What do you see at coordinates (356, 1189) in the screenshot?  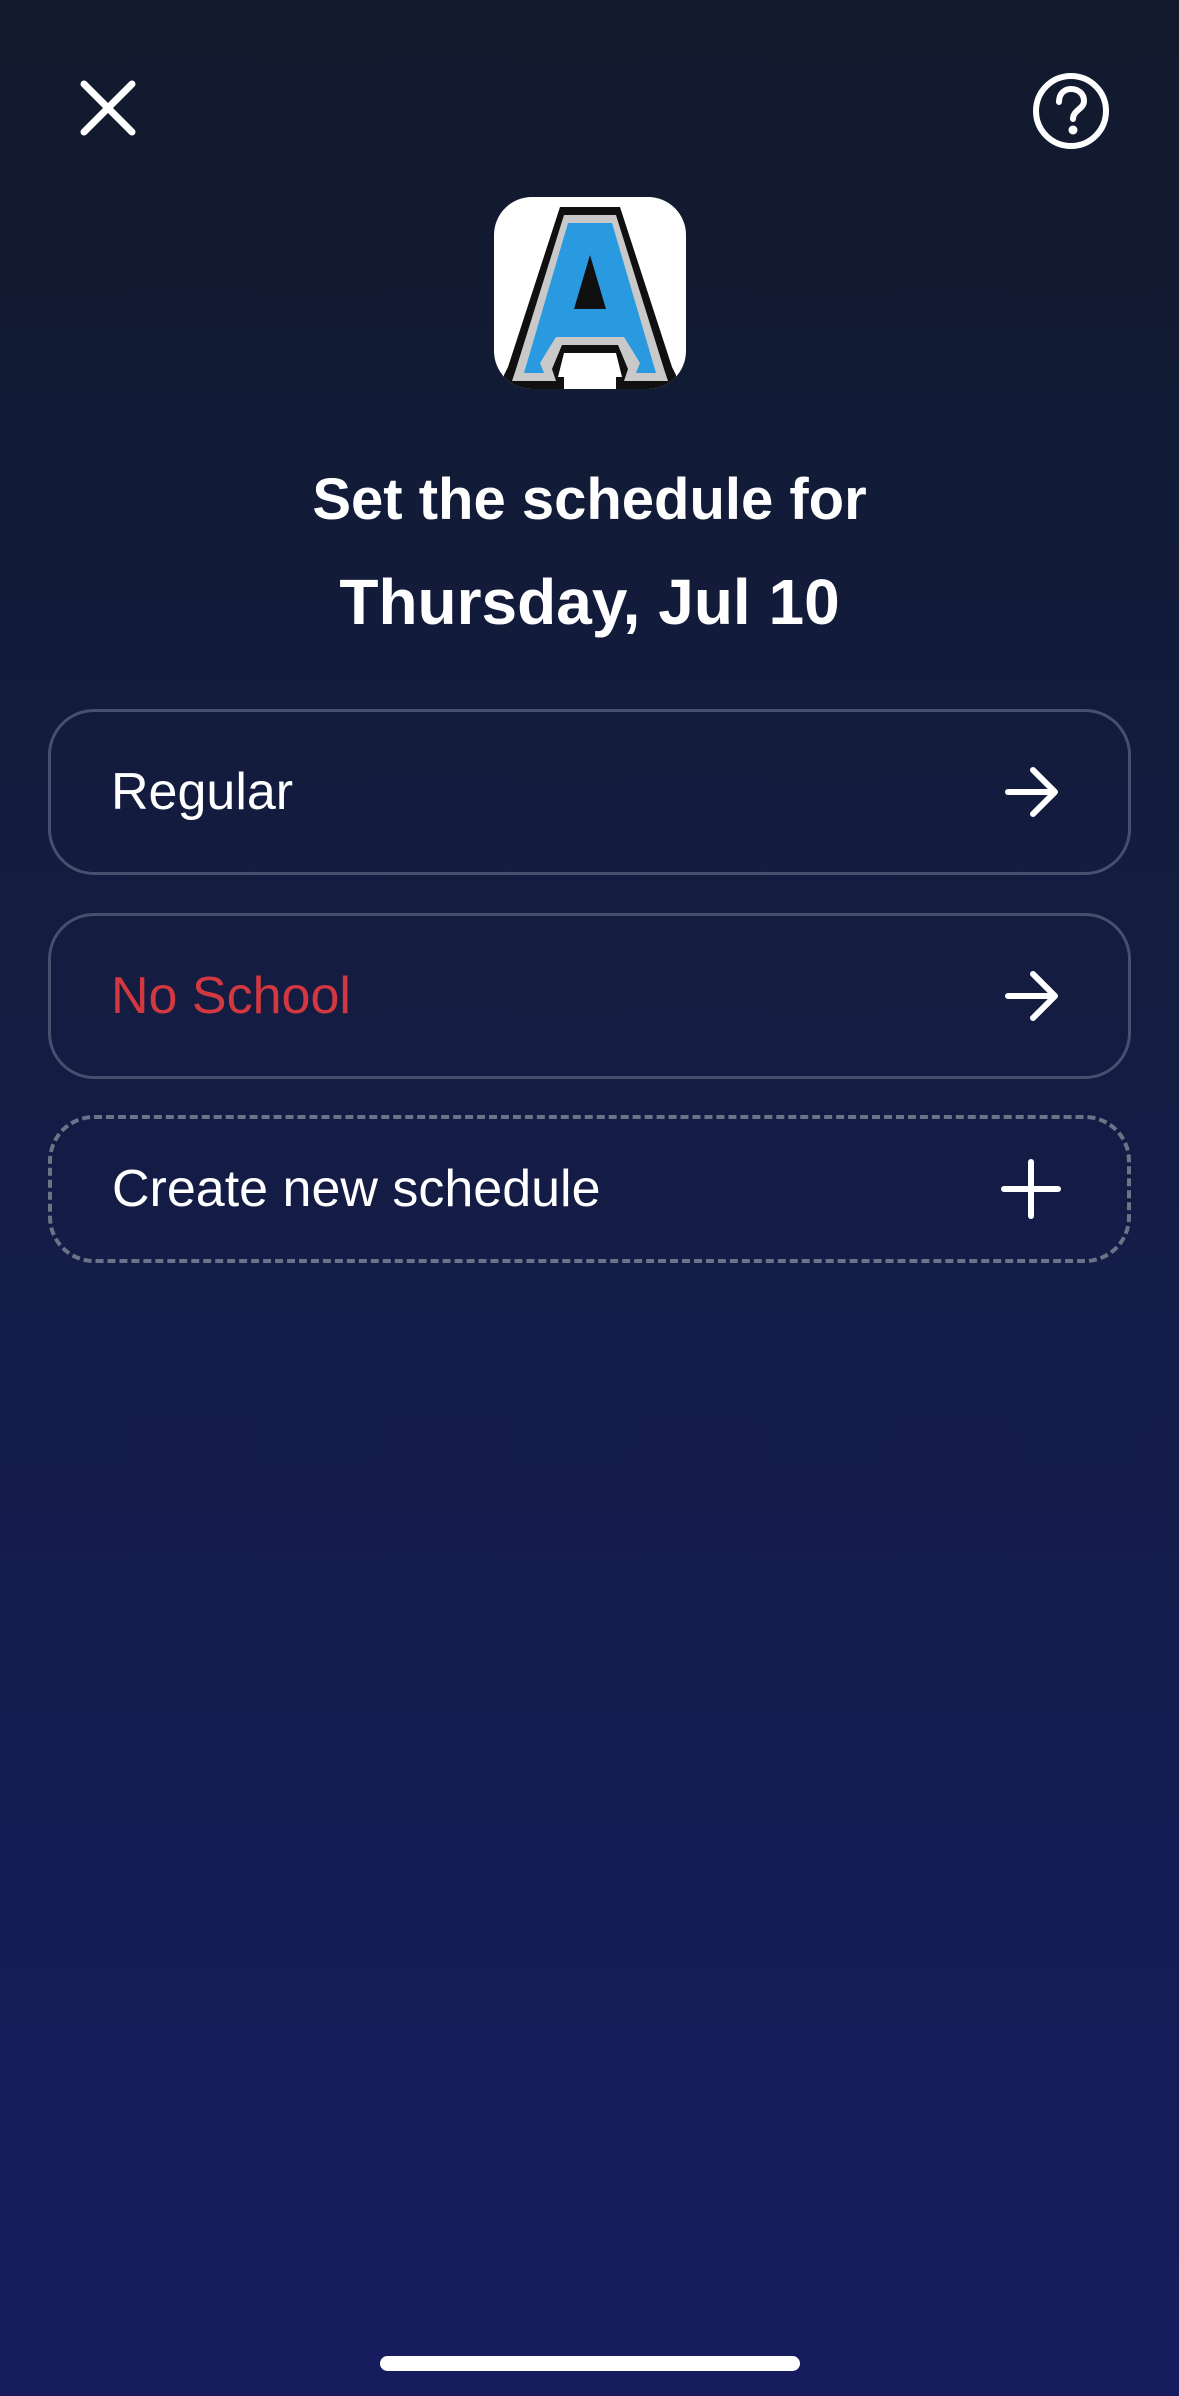 I see `option-label: Create new schedule` at bounding box center [356, 1189].